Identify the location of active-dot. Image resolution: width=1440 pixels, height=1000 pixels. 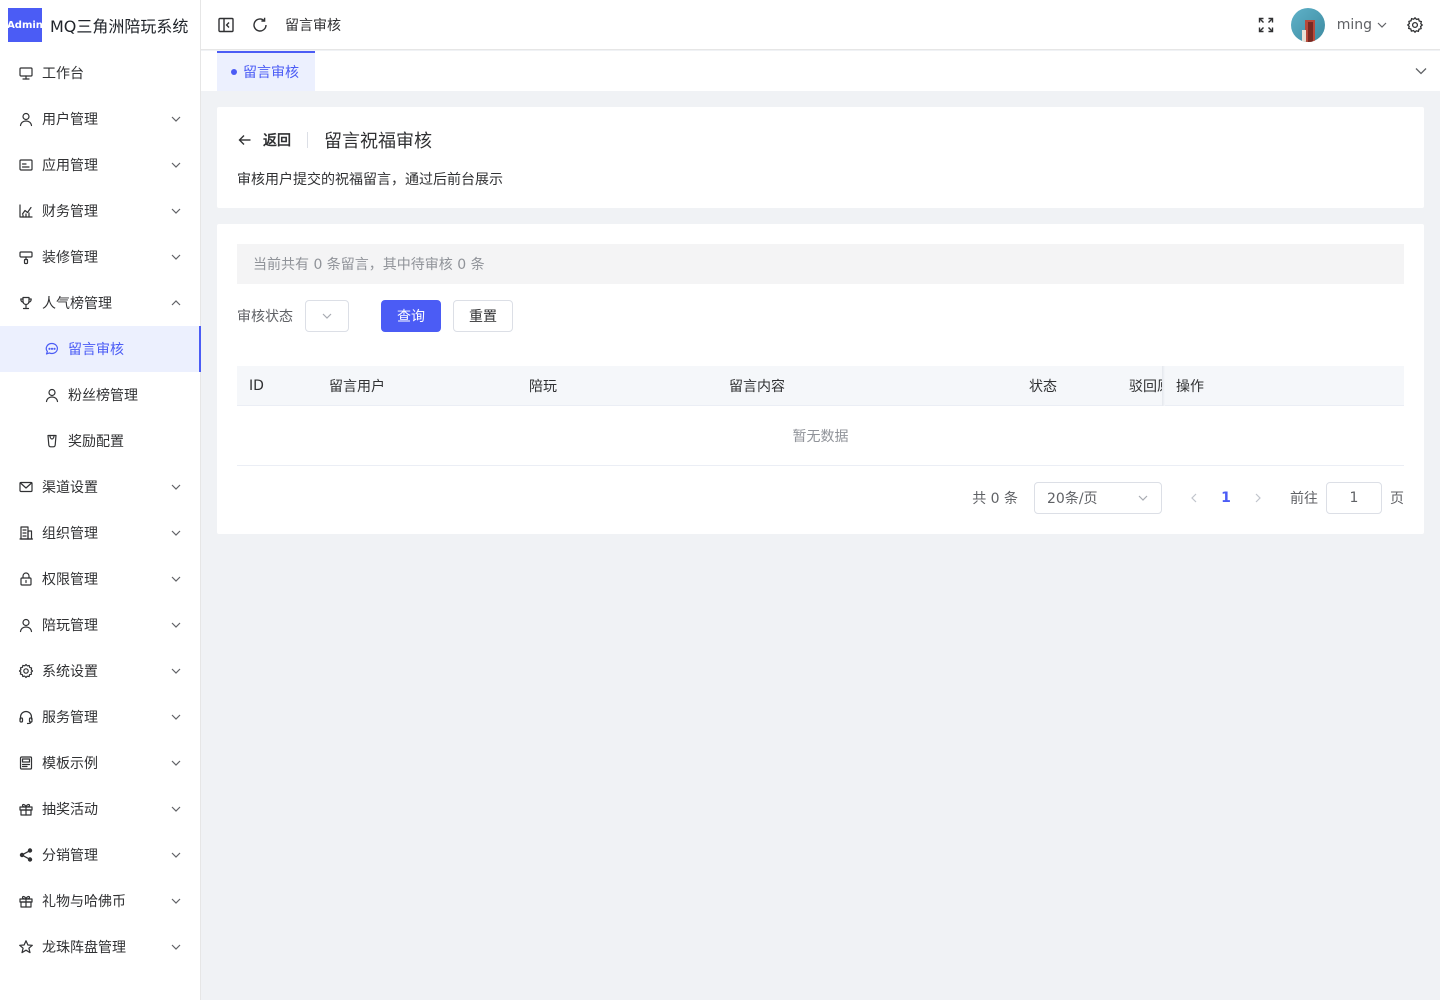
(234, 72).